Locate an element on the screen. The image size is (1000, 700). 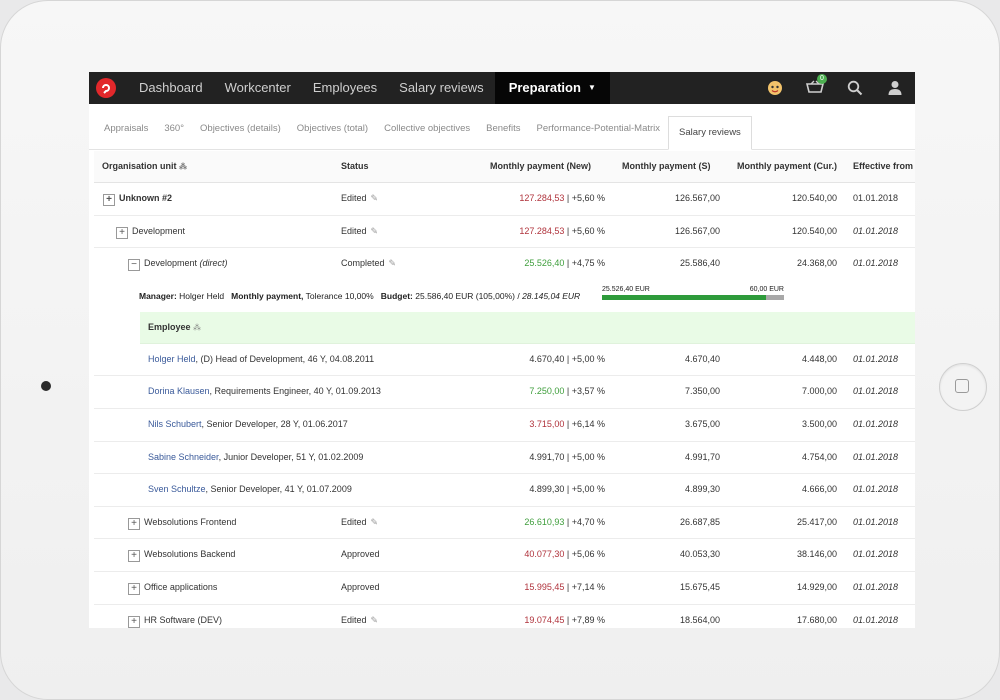
tab-360: 360° is located at coordinates (174, 129).